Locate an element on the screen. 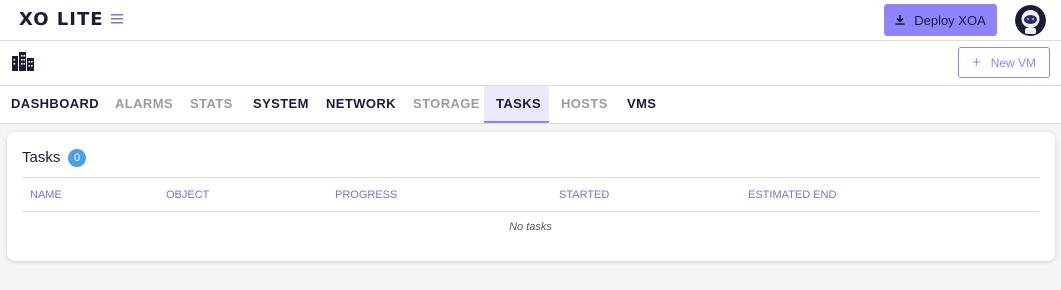 The width and height of the screenshot is (1061, 290). new-vm-label: New VM is located at coordinates (1013, 62).